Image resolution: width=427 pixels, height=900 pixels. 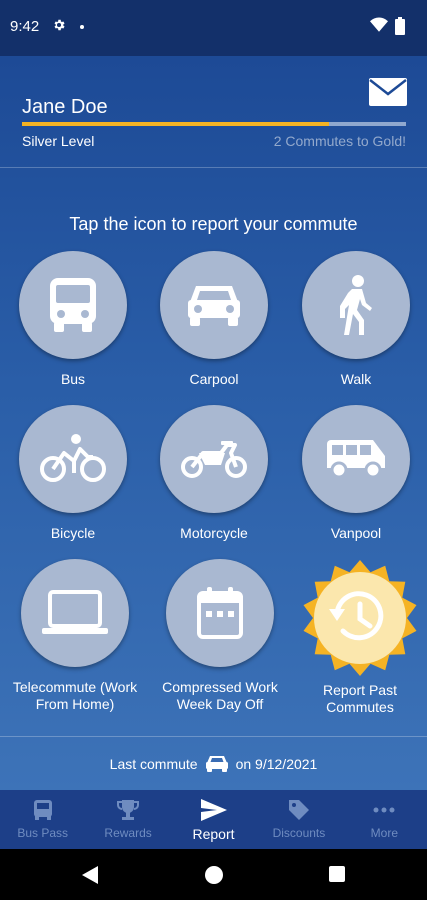 What do you see at coordinates (220, 695) in the screenshot?
I see `mode-label: Compressed Work Week Day Off` at bounding box center [220, 695].